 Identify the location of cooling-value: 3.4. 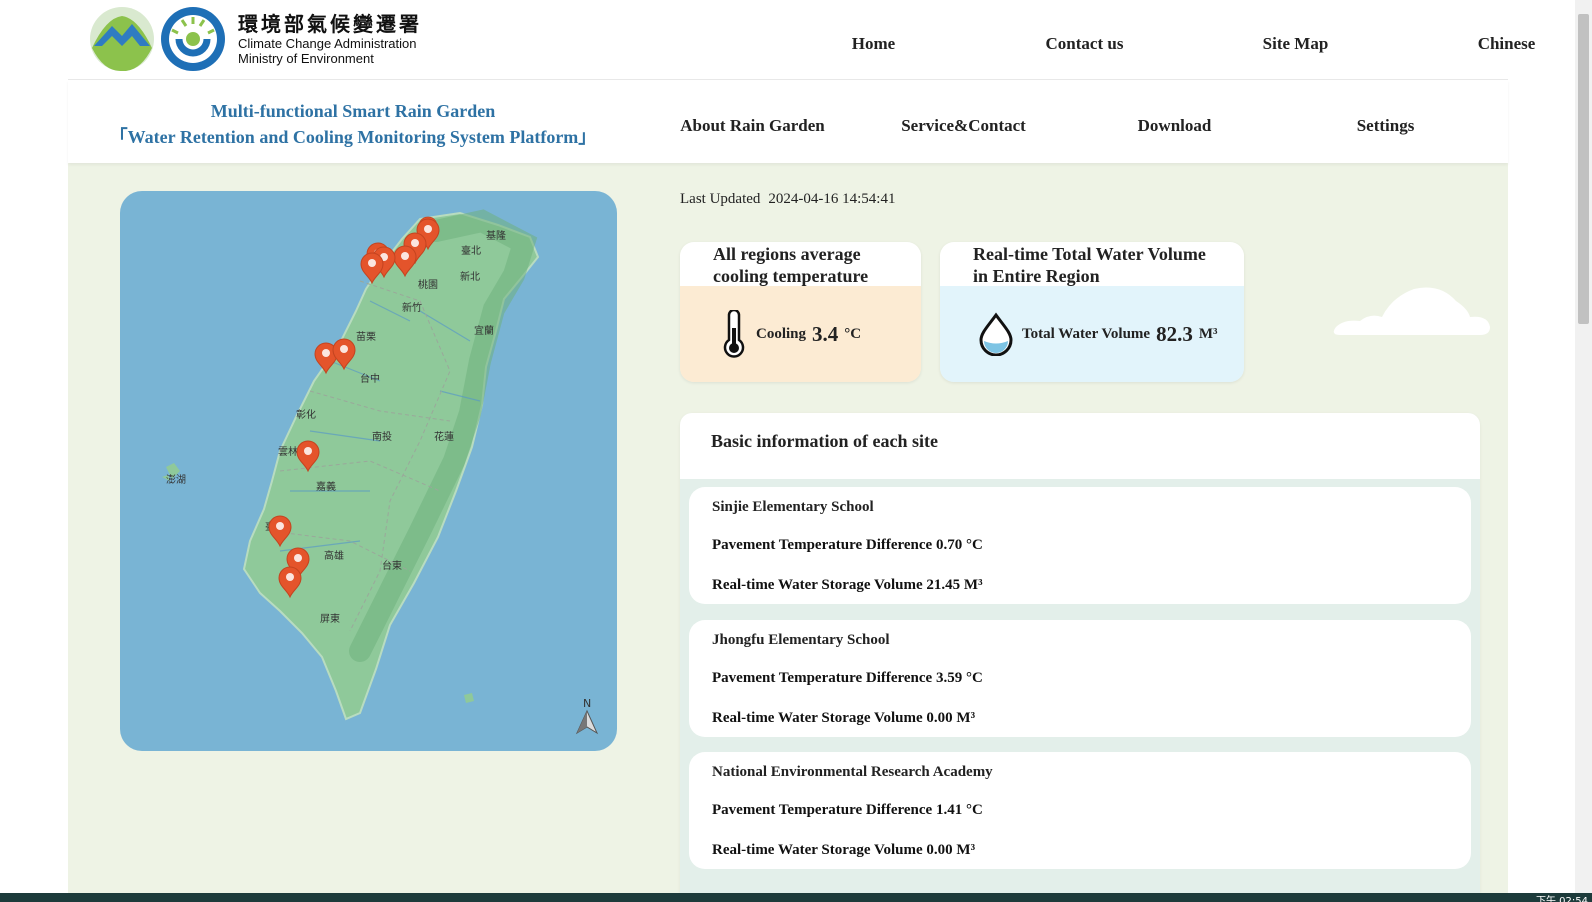
(825, 333).